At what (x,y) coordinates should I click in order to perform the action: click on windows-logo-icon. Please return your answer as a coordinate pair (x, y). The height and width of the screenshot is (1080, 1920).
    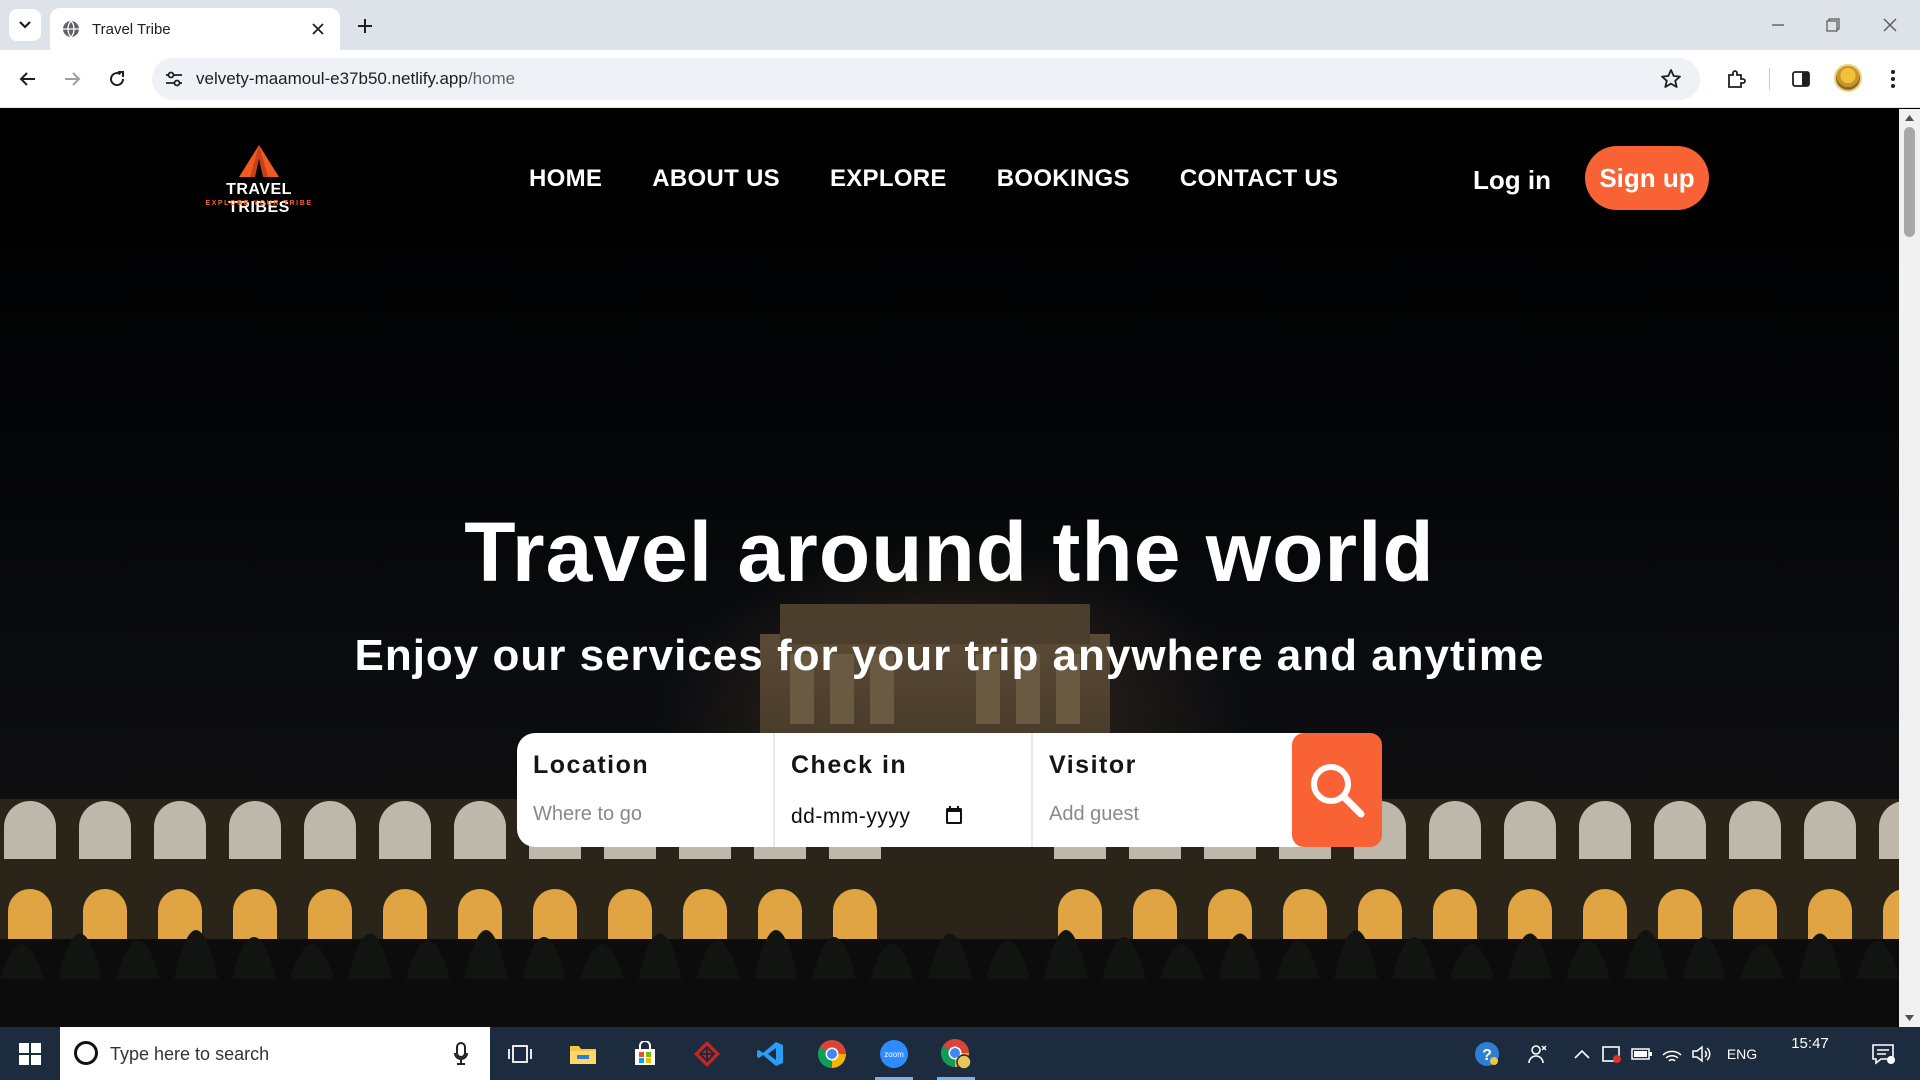
    Looking at the image, I should click on (30, 1053).